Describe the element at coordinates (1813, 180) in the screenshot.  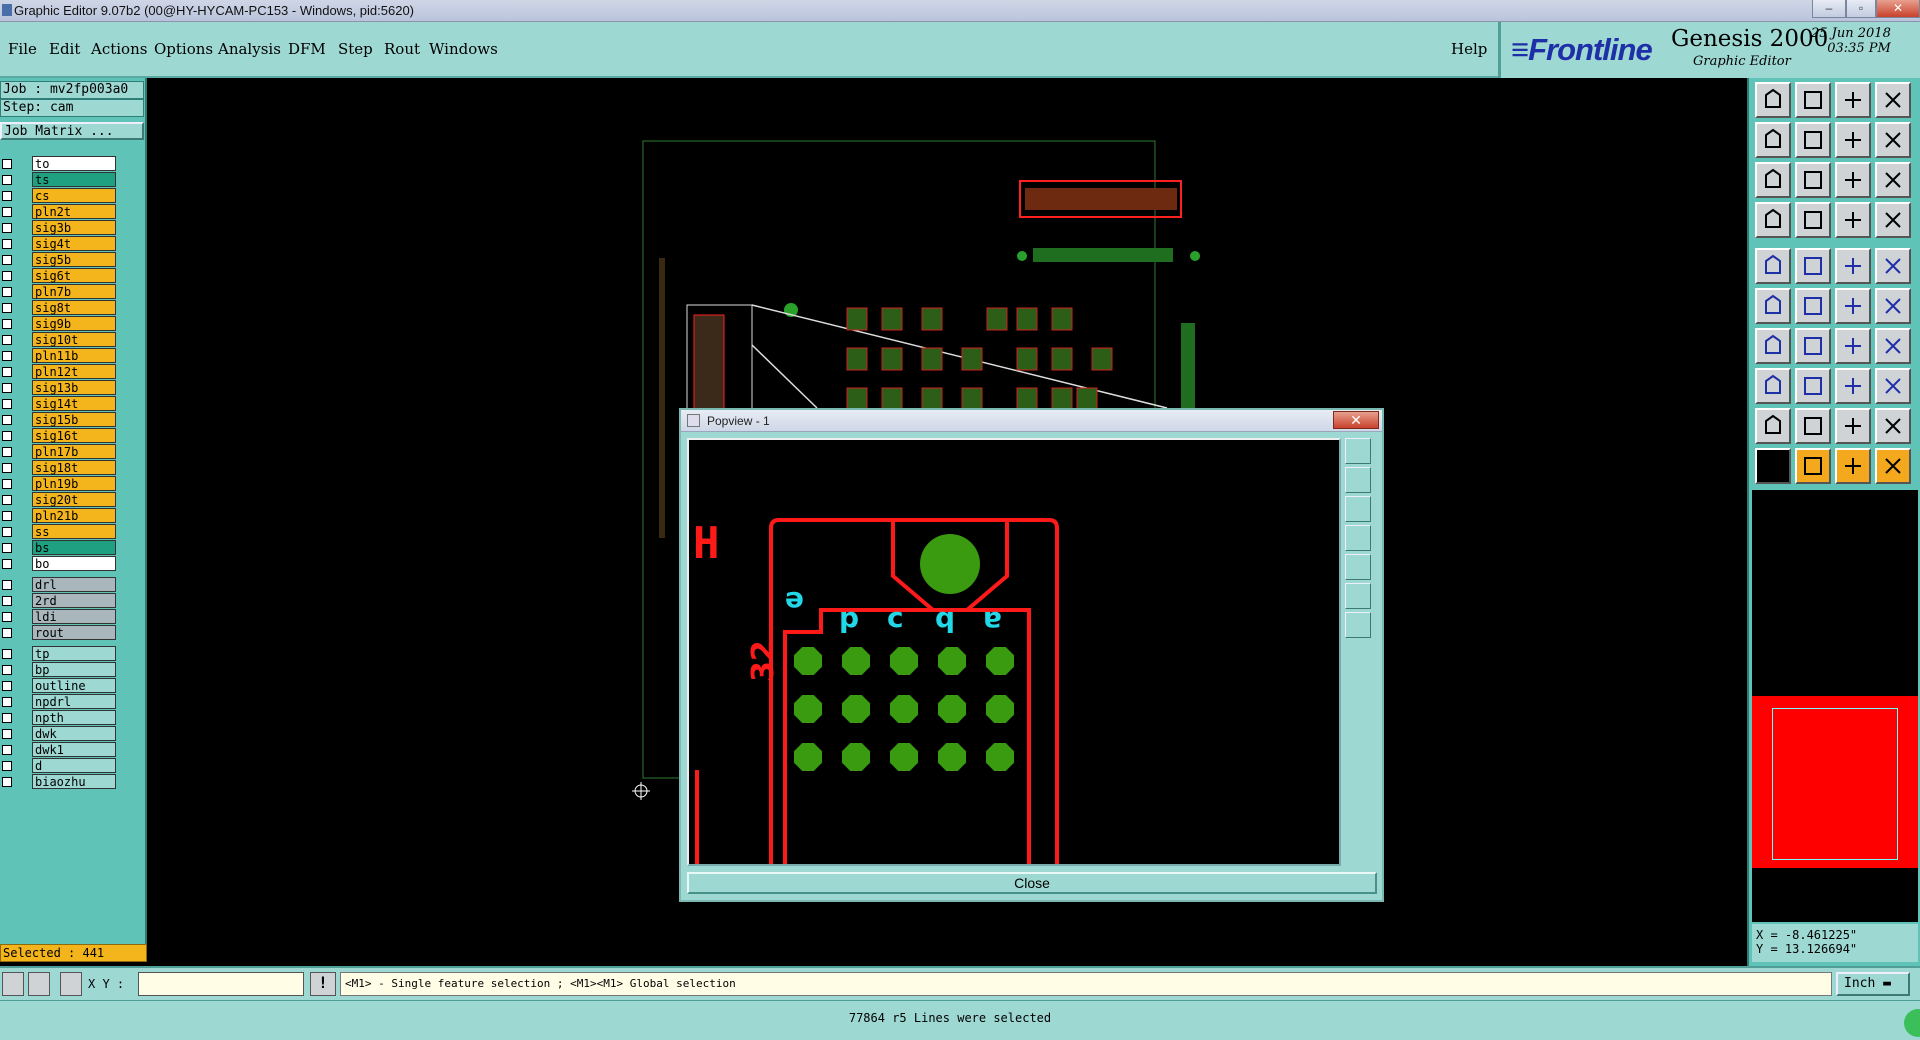
I see `zoom-home-icon` at that location.